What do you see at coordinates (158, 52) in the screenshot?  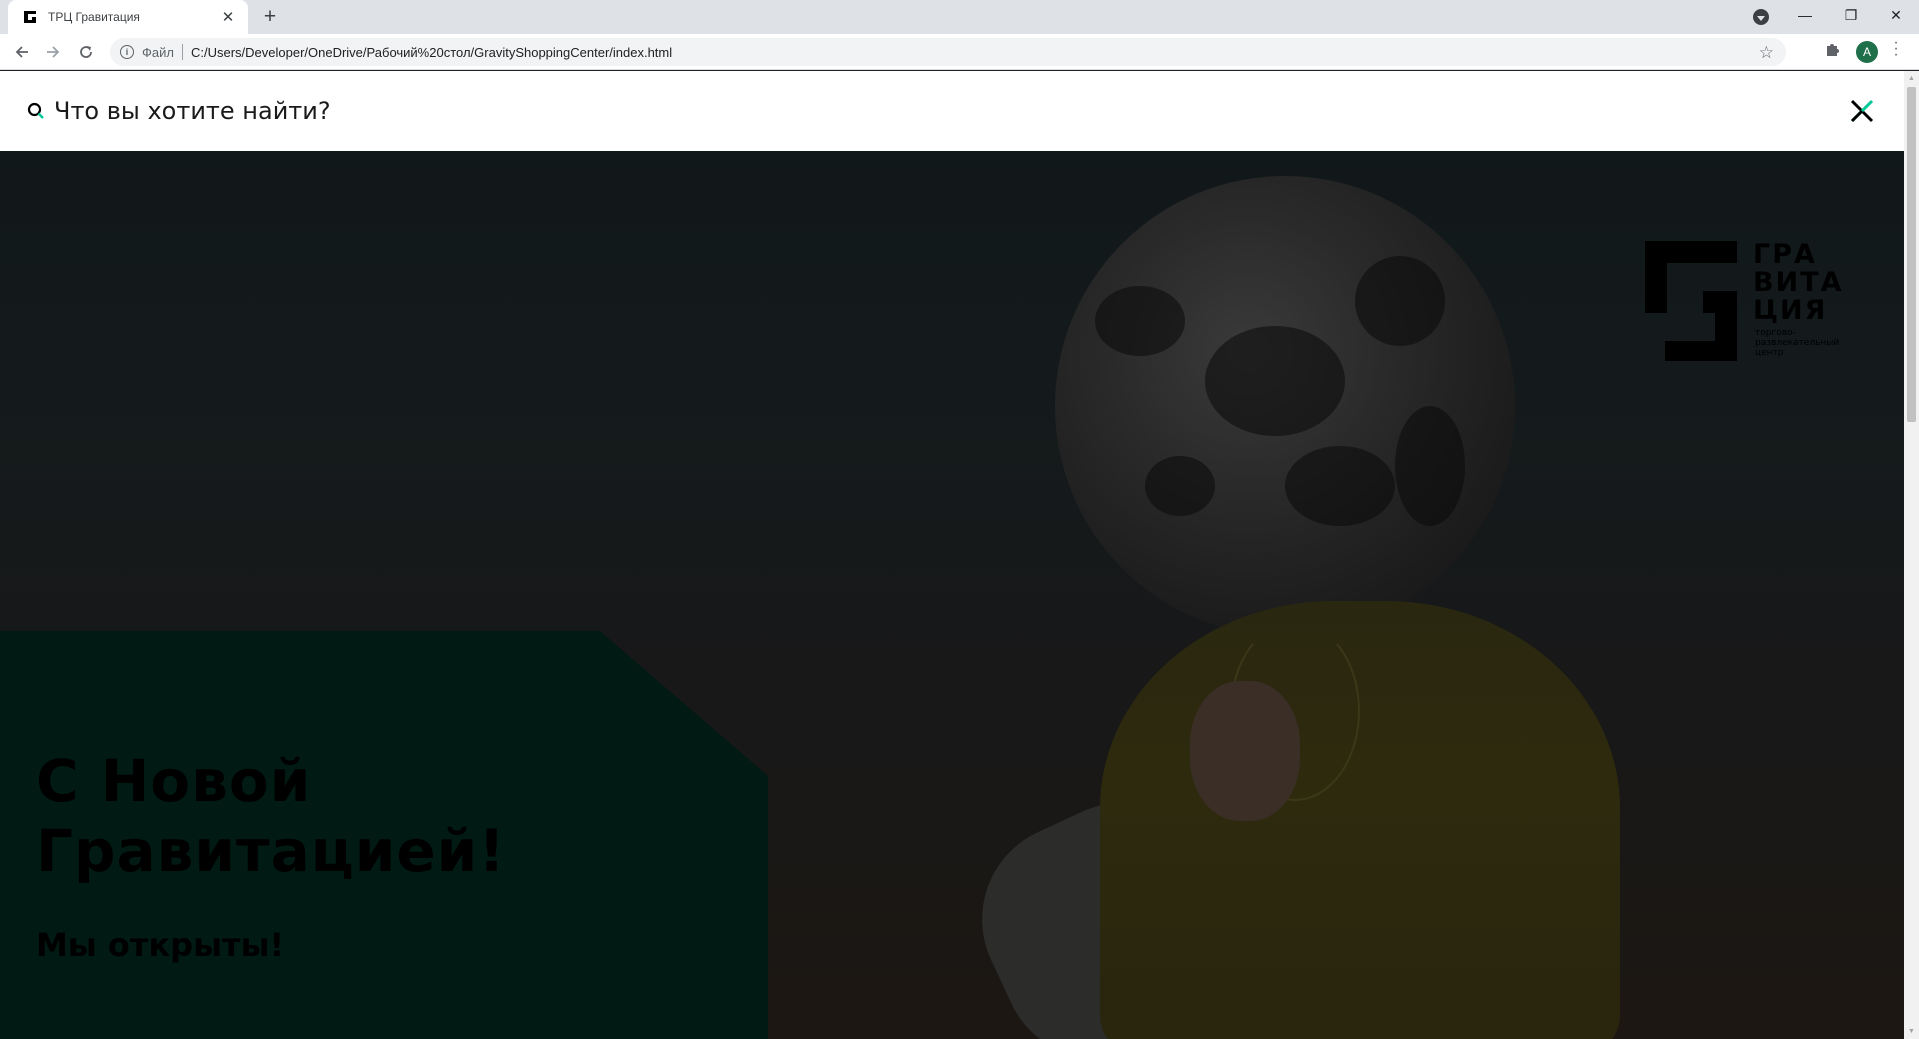 I see `scheme-label: Файл` at bounding box center [158, 52].